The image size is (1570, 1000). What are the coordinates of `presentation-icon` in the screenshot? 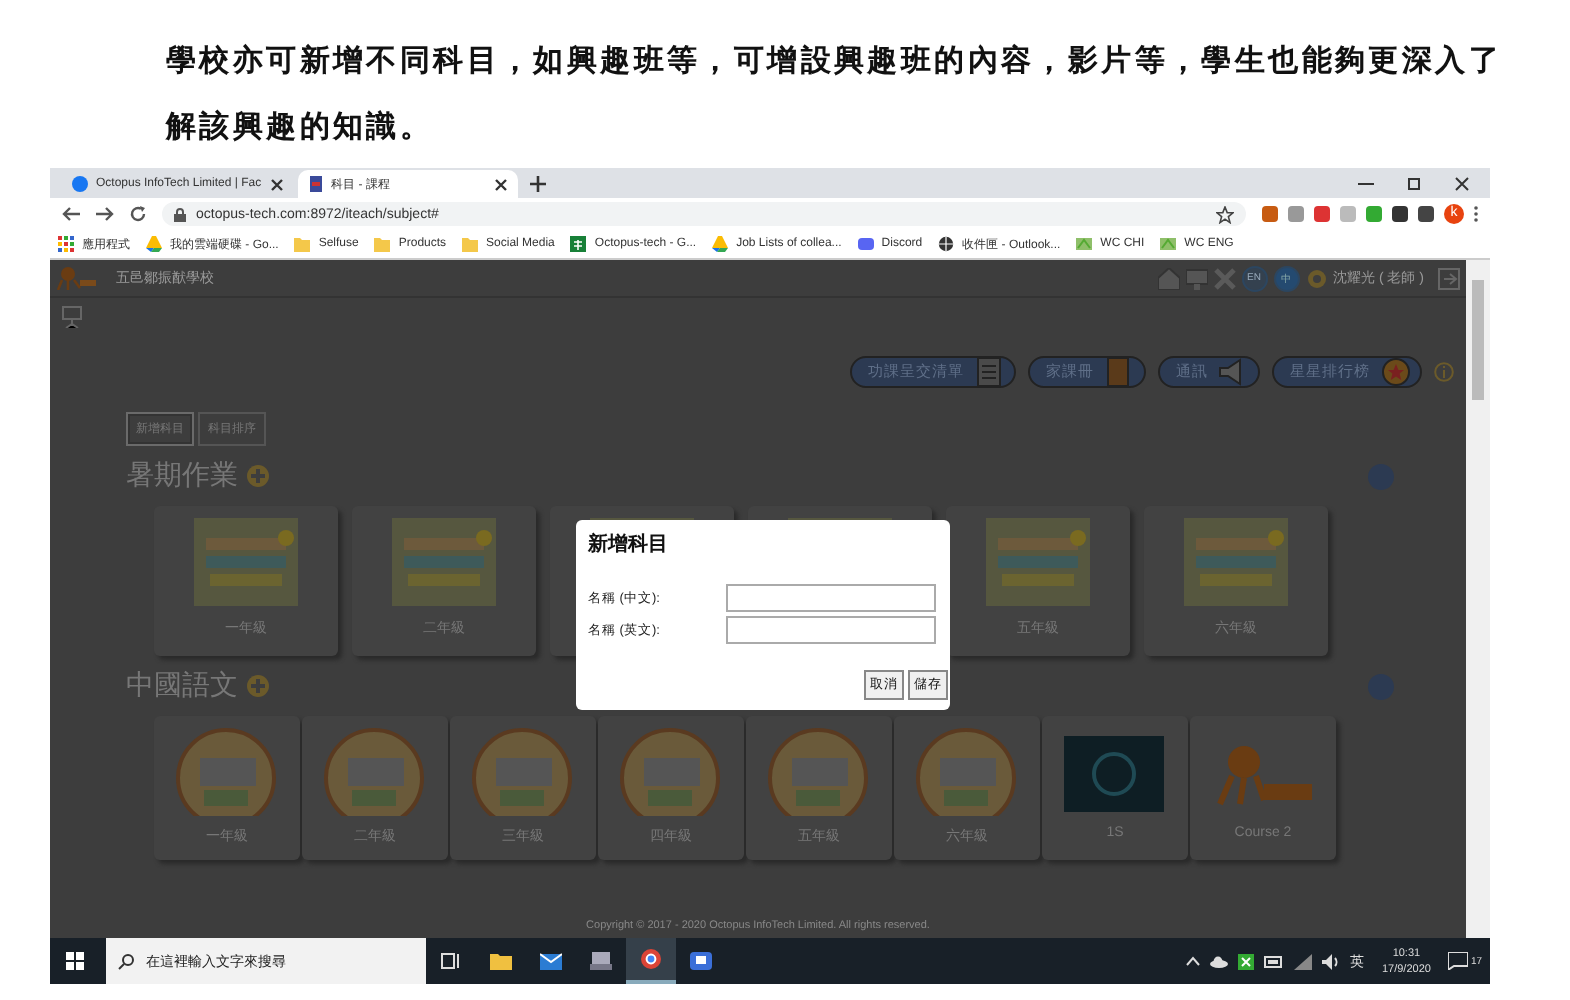 It's located at (72, 317).